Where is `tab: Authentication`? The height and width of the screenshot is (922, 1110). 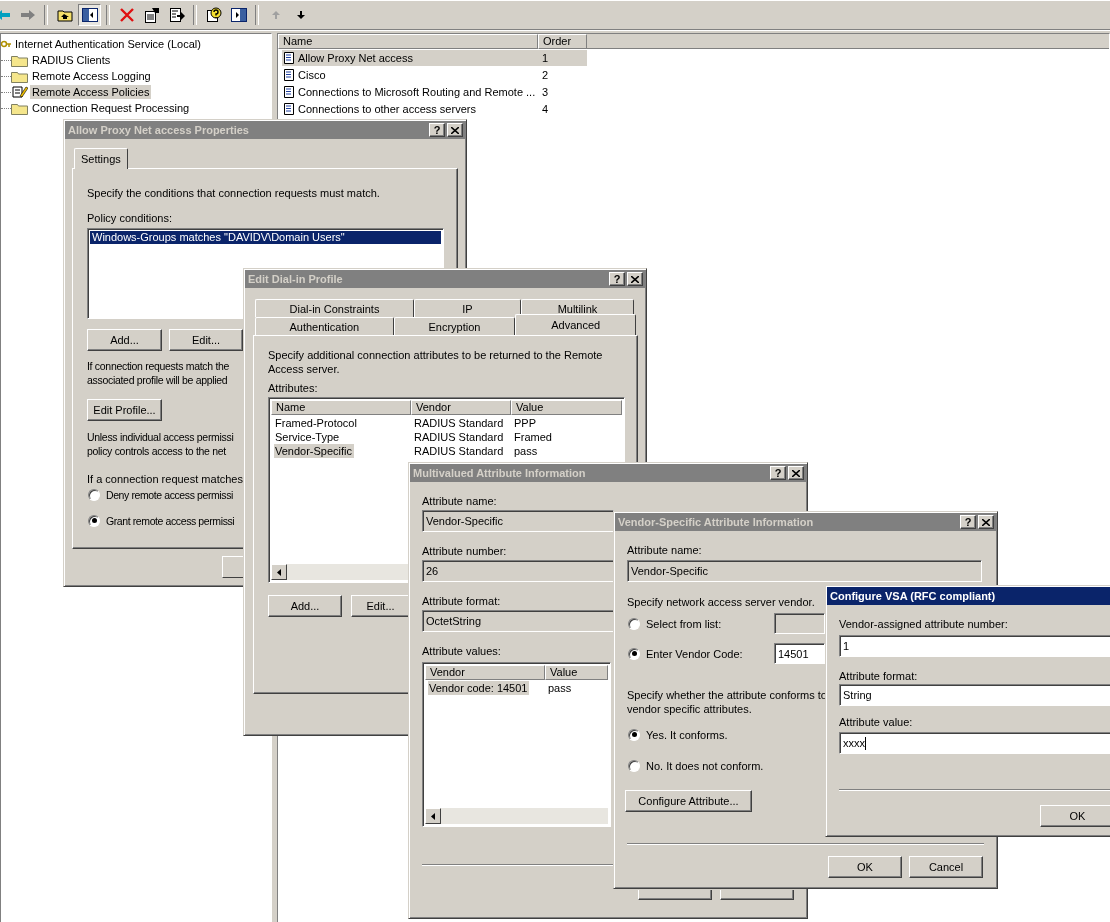 tab: Authentication is located at coordinates (324, 326).